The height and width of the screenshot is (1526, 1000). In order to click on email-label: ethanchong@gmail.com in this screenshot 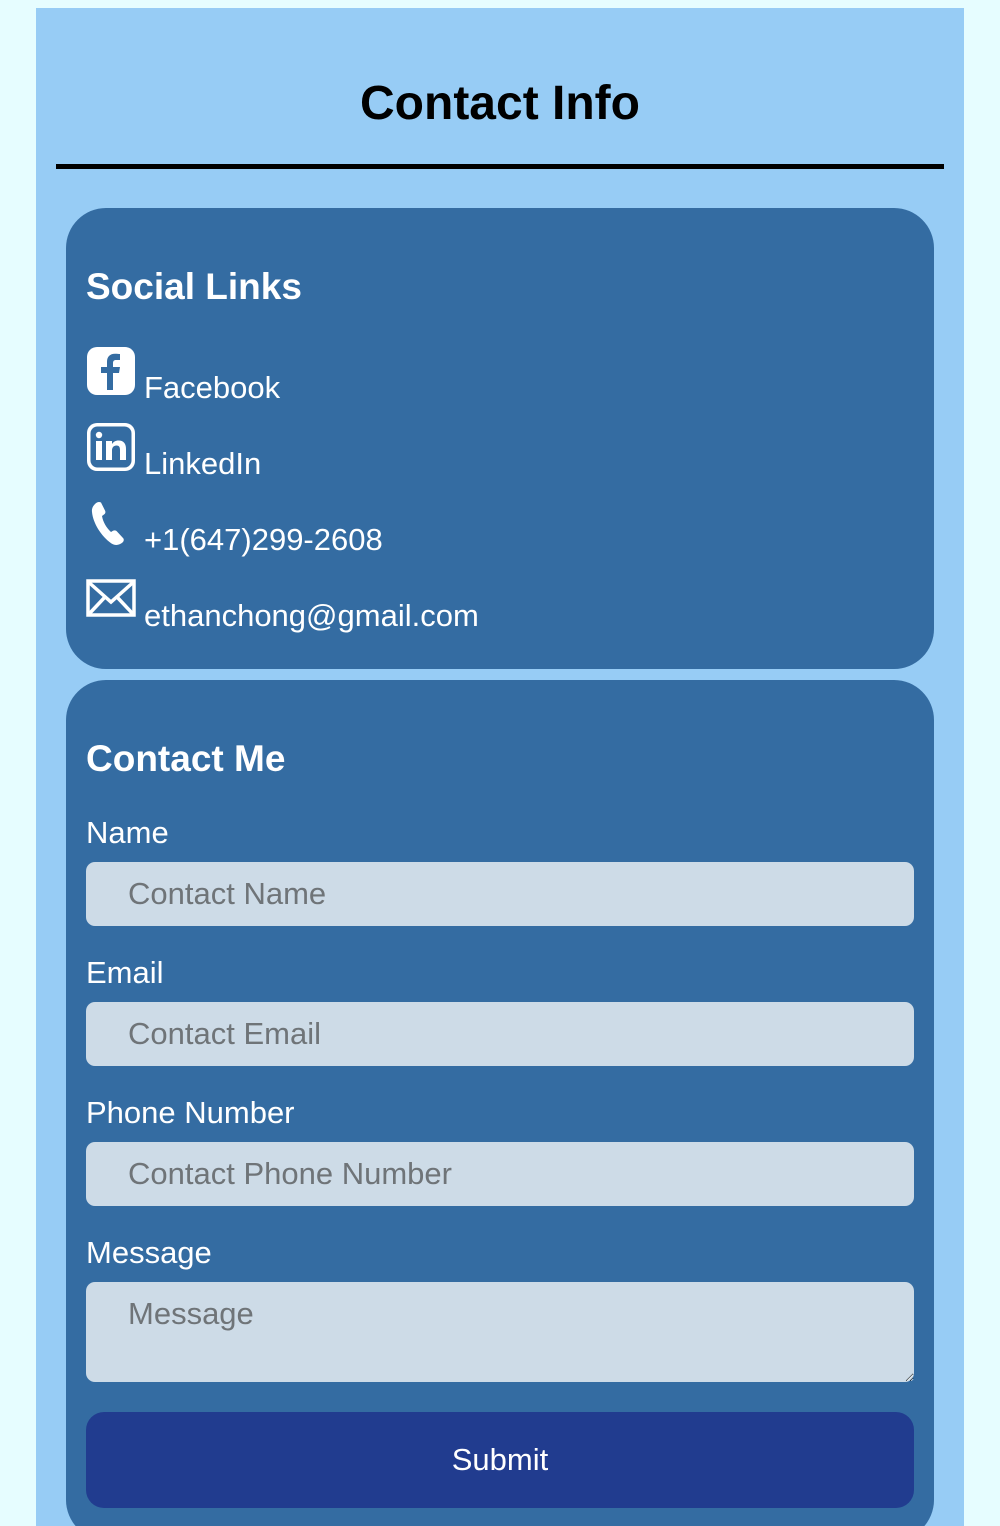, I will do `click(311, 615)`.